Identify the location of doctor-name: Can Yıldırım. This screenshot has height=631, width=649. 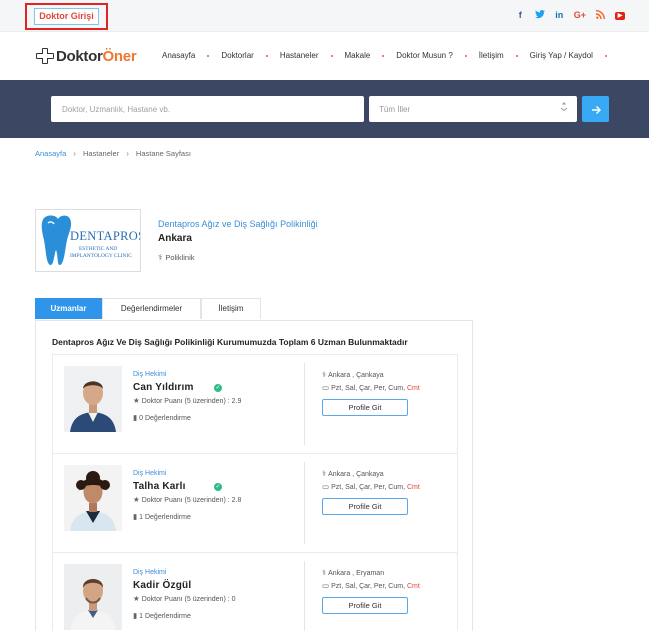
(163, 387).